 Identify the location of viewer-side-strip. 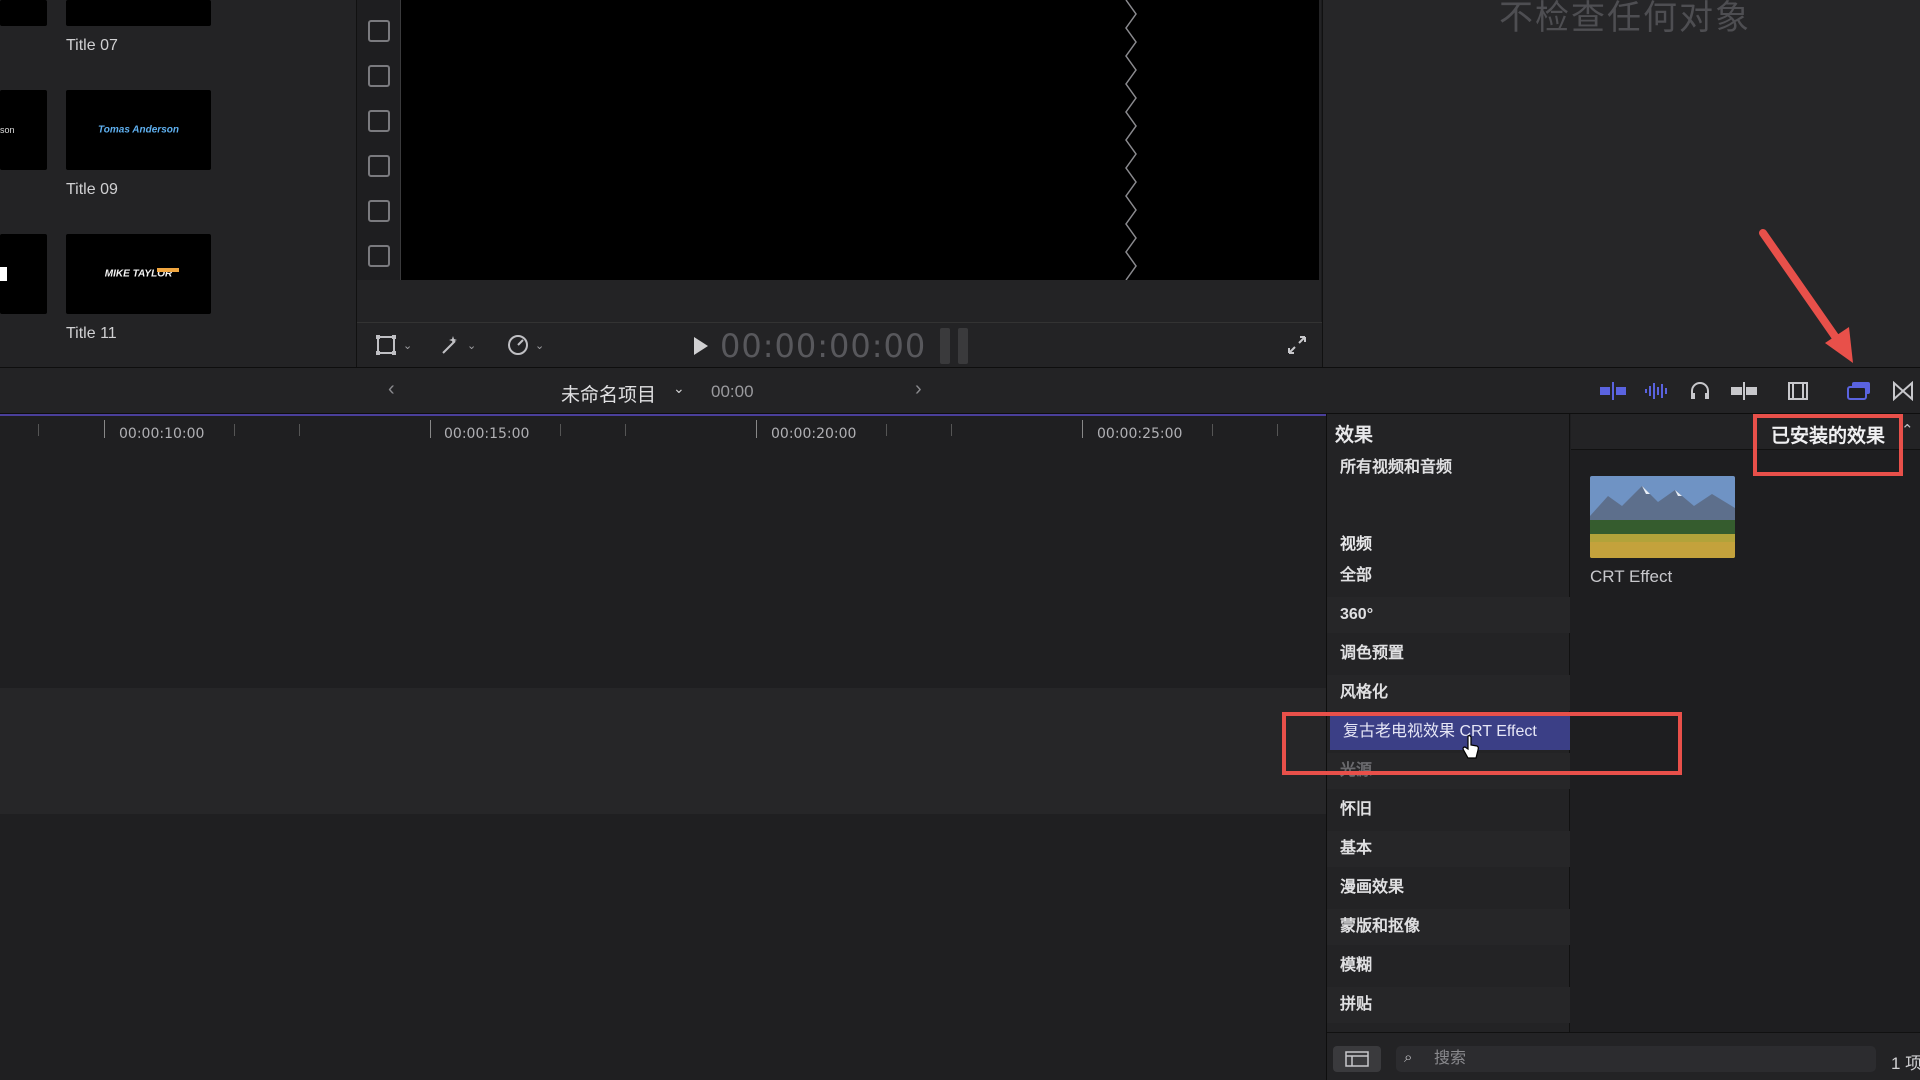
(379, 140).